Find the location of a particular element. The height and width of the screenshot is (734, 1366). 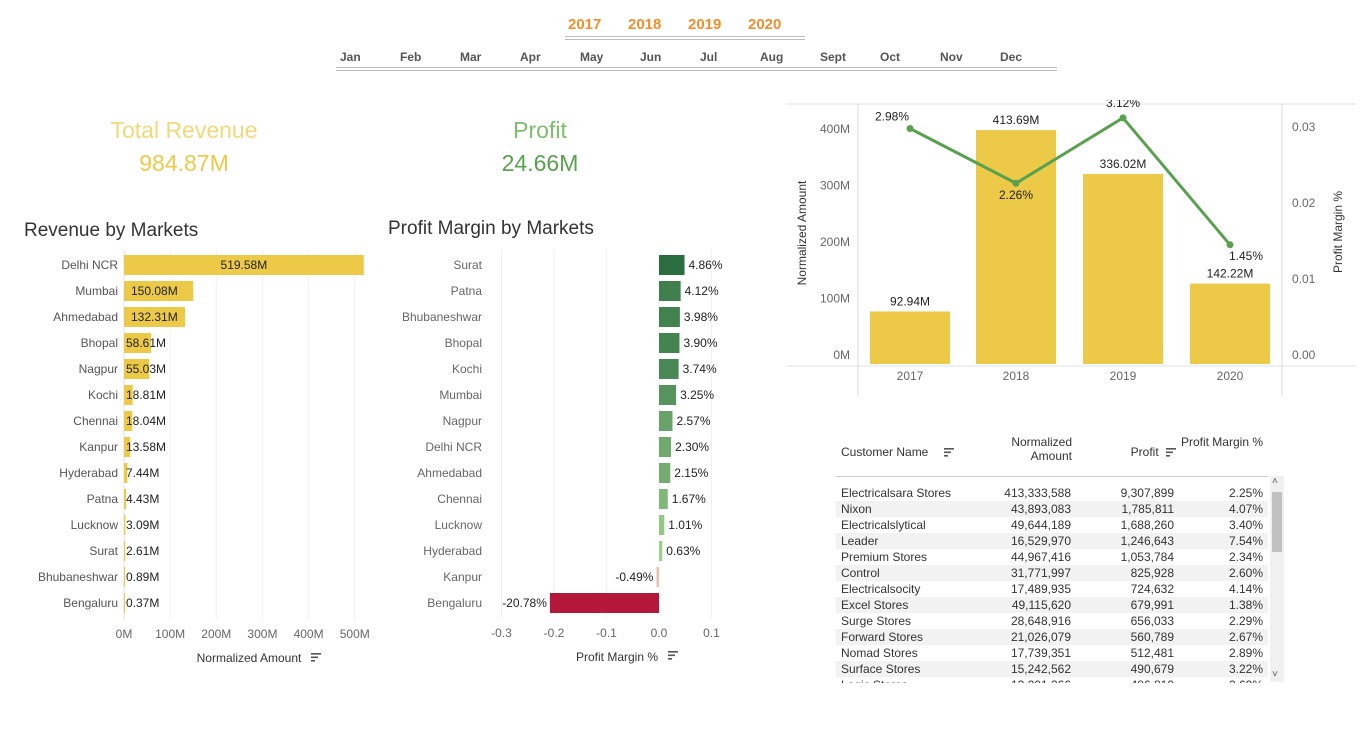

table-row: Surge Stores 28,648,916 656,033 2.29% is located at coordinates (1052, 621).